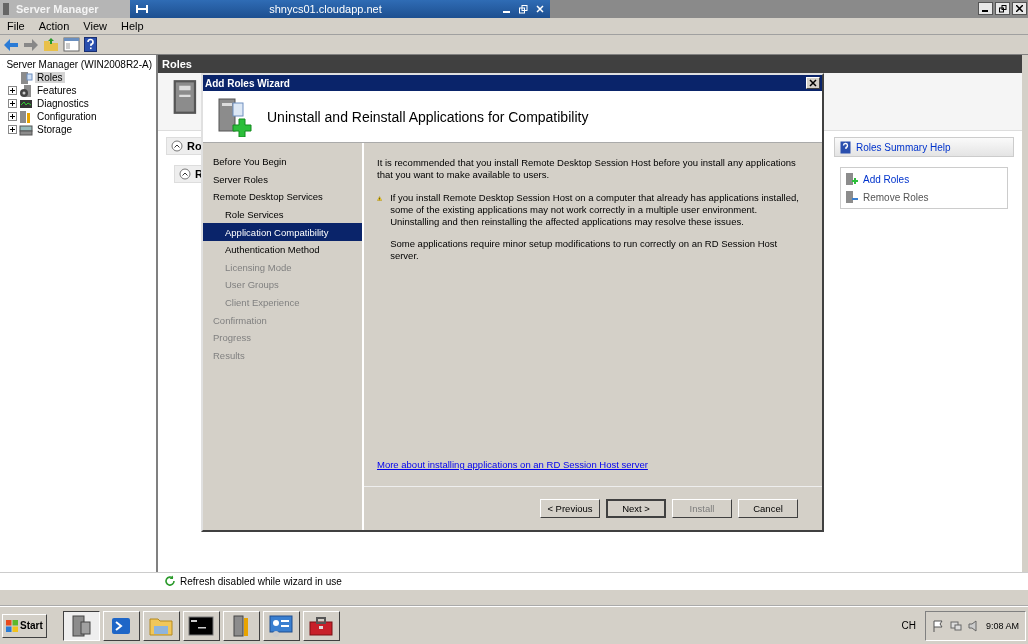 The width and height of the screenshot is (1028, 644). What do you see at coordinates (50, 77) in the screenshot?
I see `tree-item: Roles` at bounding box center [50, 77].